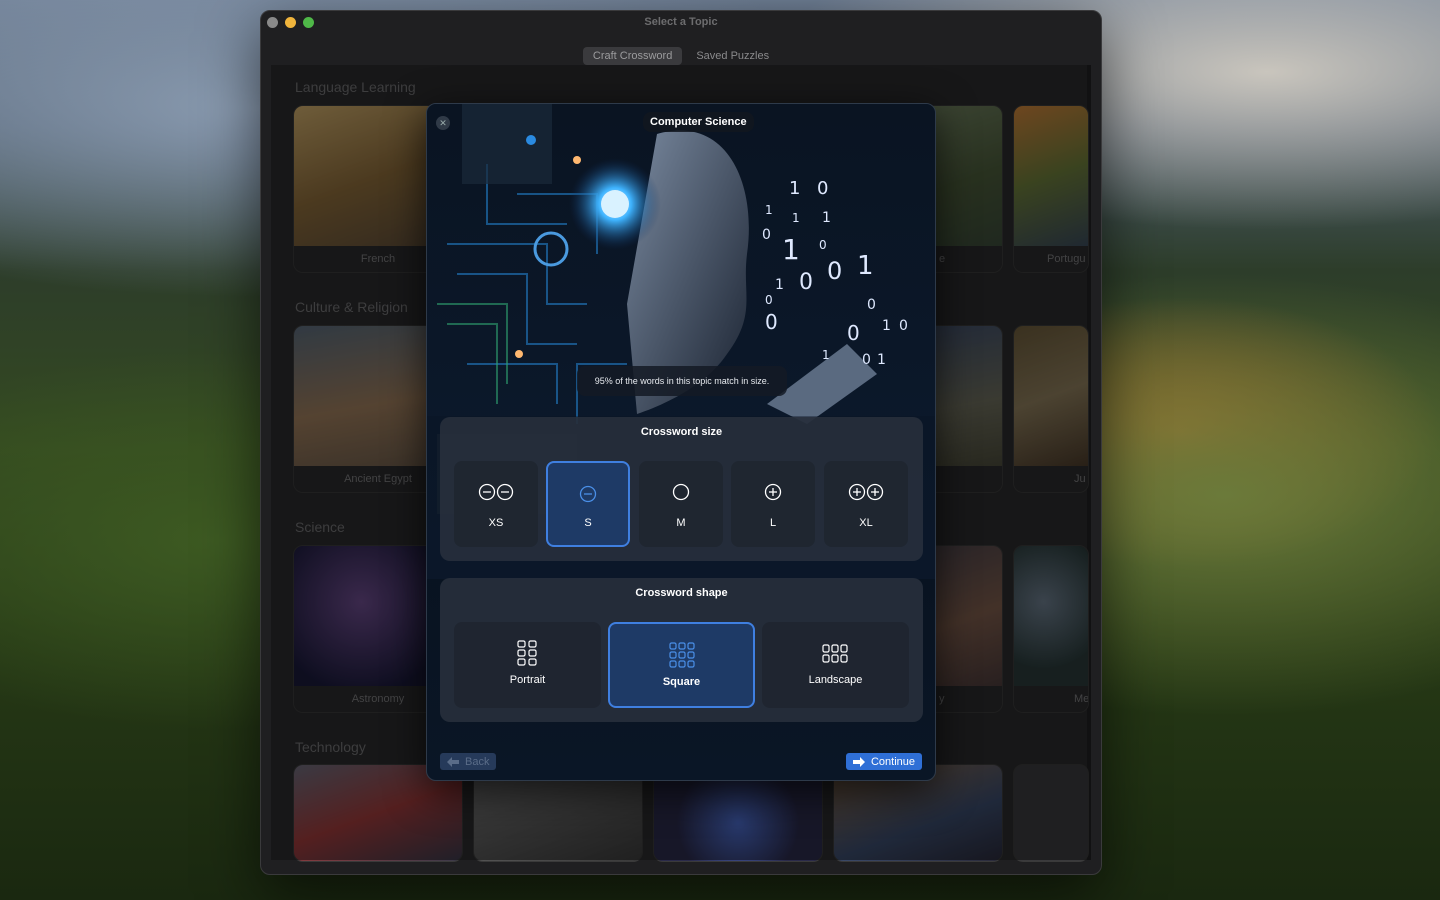 The width and height of the screenshot is (1440, 900). I want to click on size-option-label: XL, so click(866, 523).